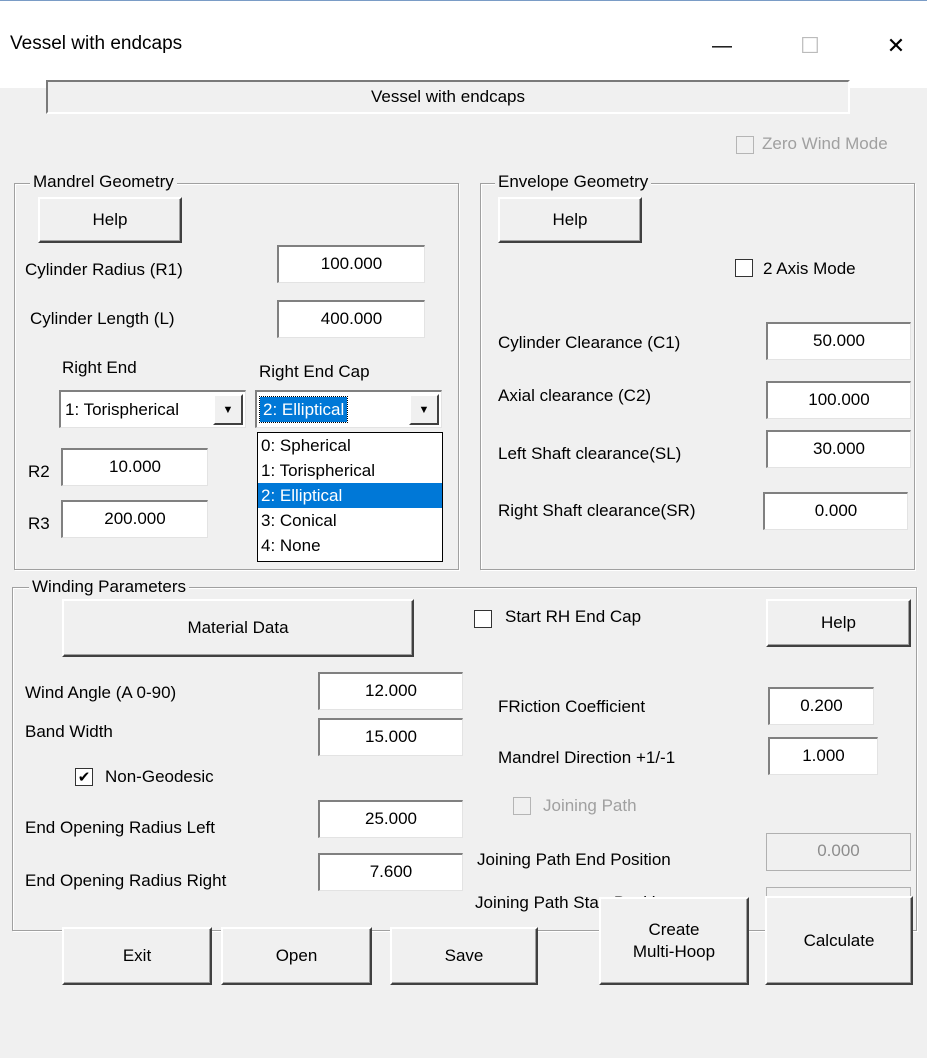 Image resolution: width=927 pixels, height=1058 pixels. What do you see at coordinates (109, 587) in the screenshot?
I see `winding-parameters-label: Winding Parameters` at bounding box center [109, 587].